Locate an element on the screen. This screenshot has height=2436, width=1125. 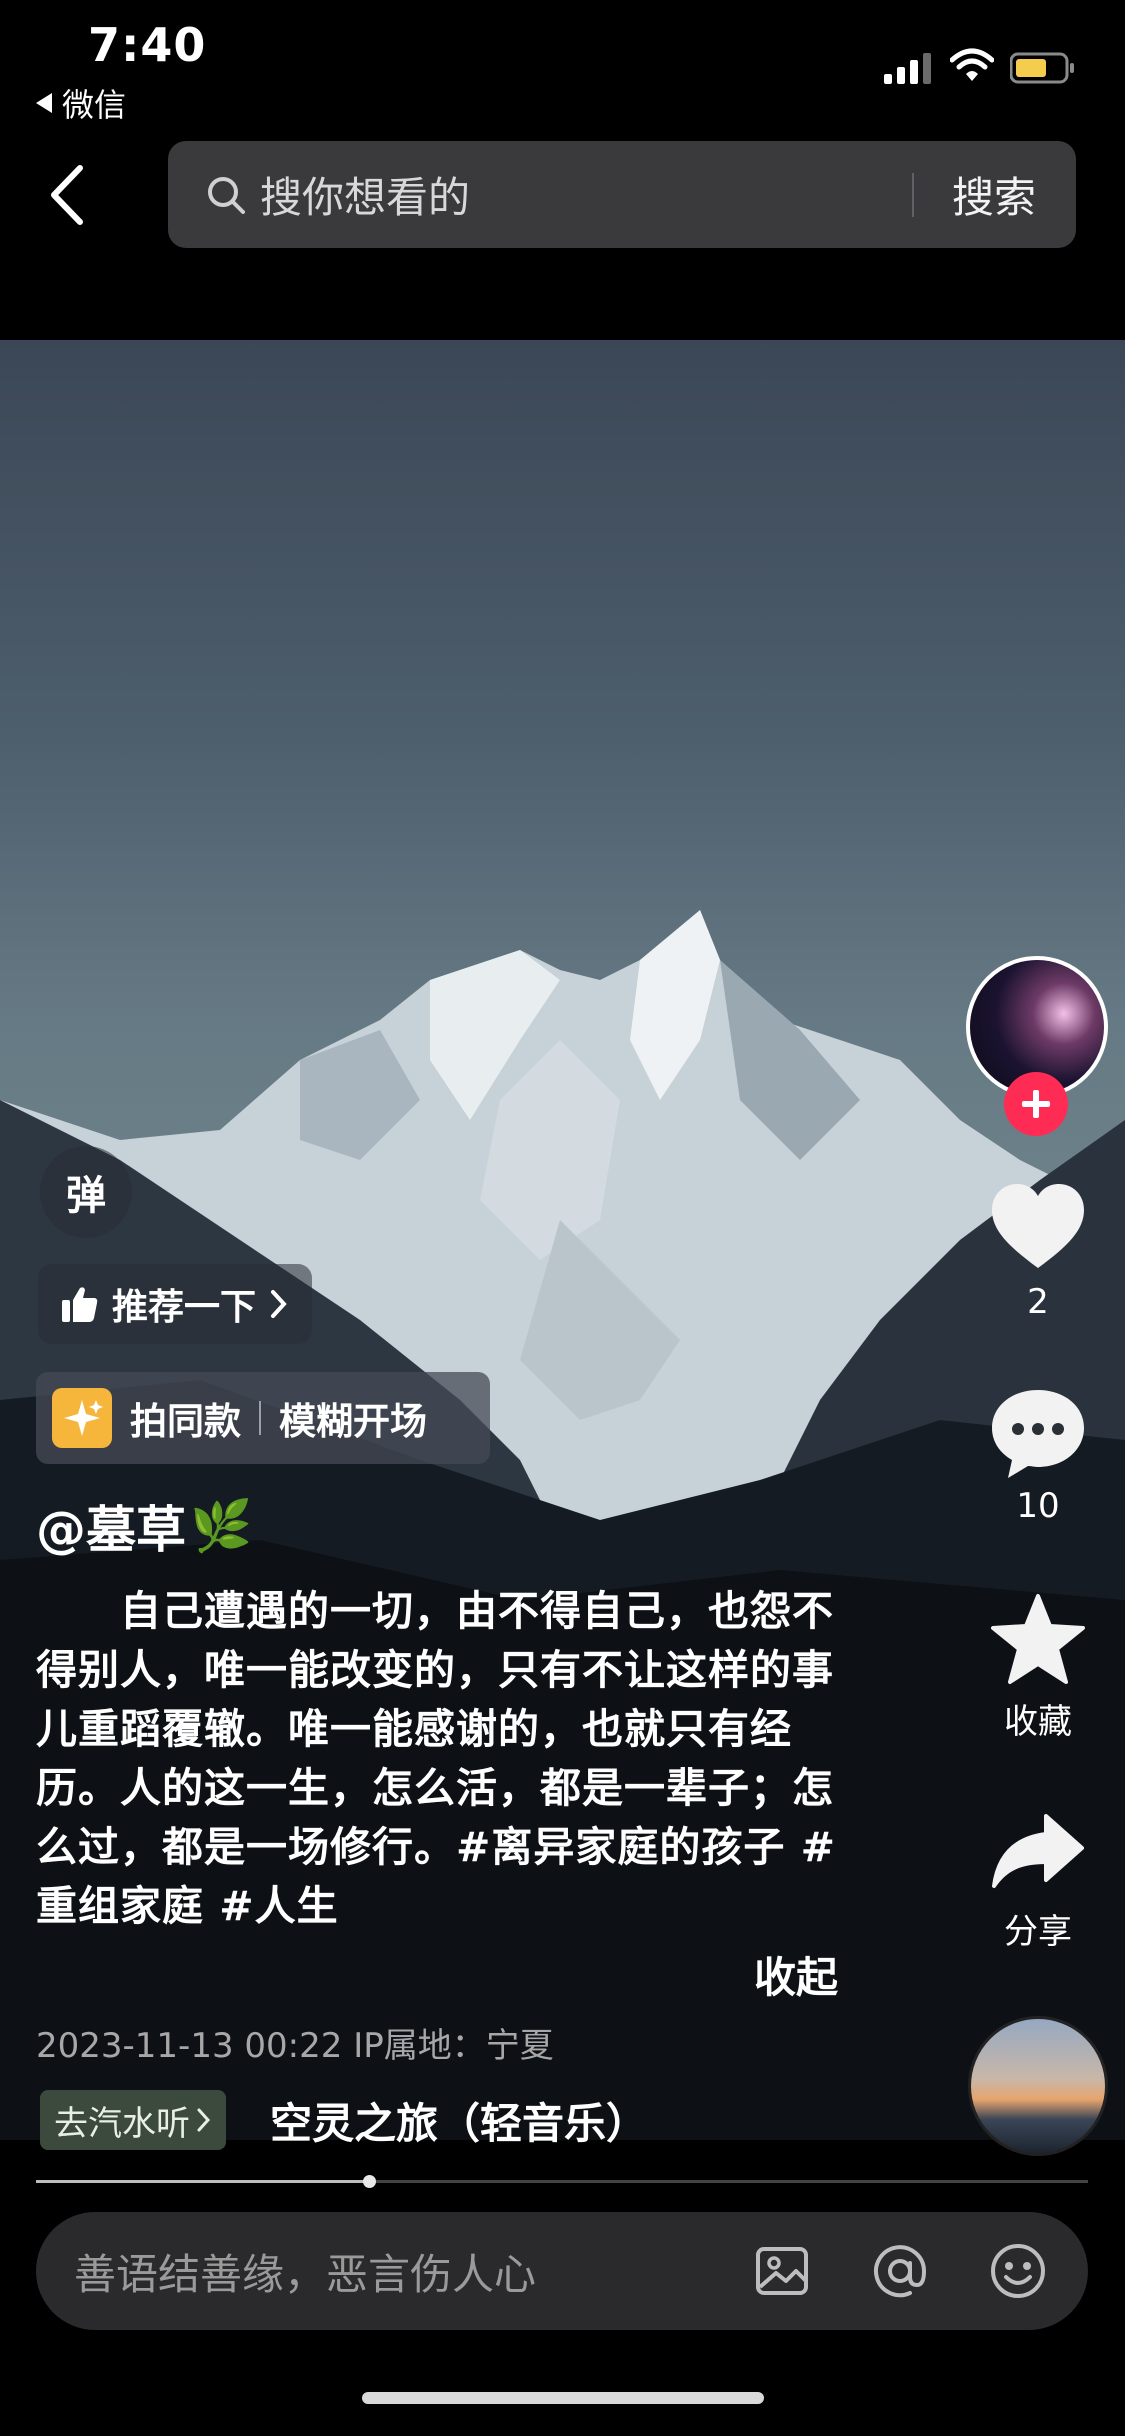
back-triangle-icon is located at coordinates (44, 103).